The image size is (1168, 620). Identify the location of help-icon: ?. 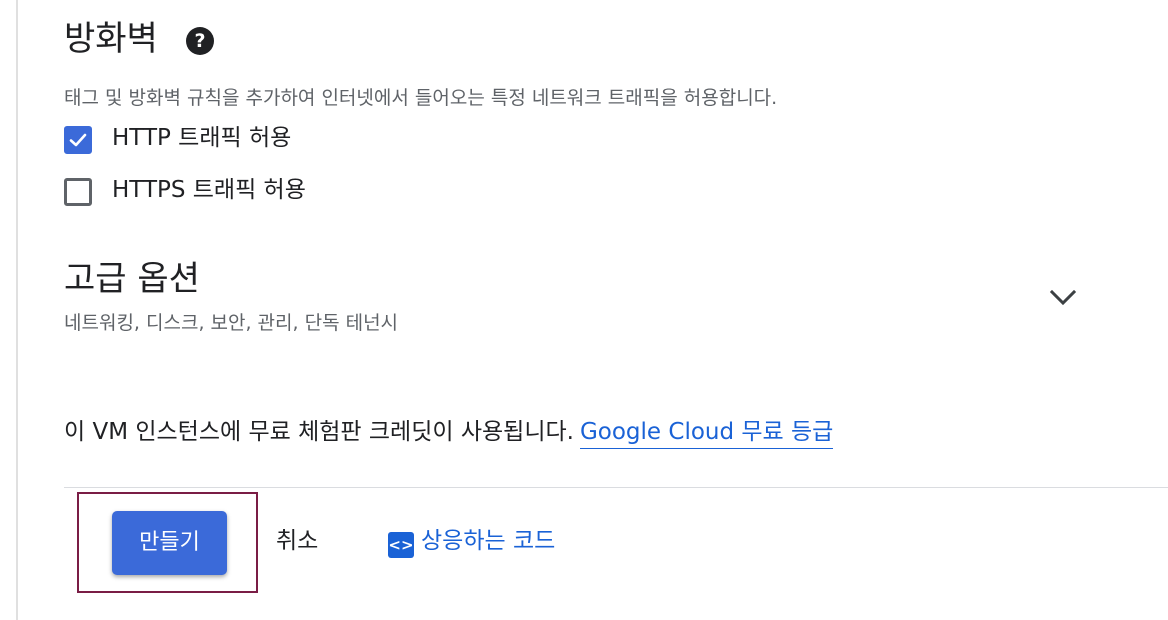
(200, 41).